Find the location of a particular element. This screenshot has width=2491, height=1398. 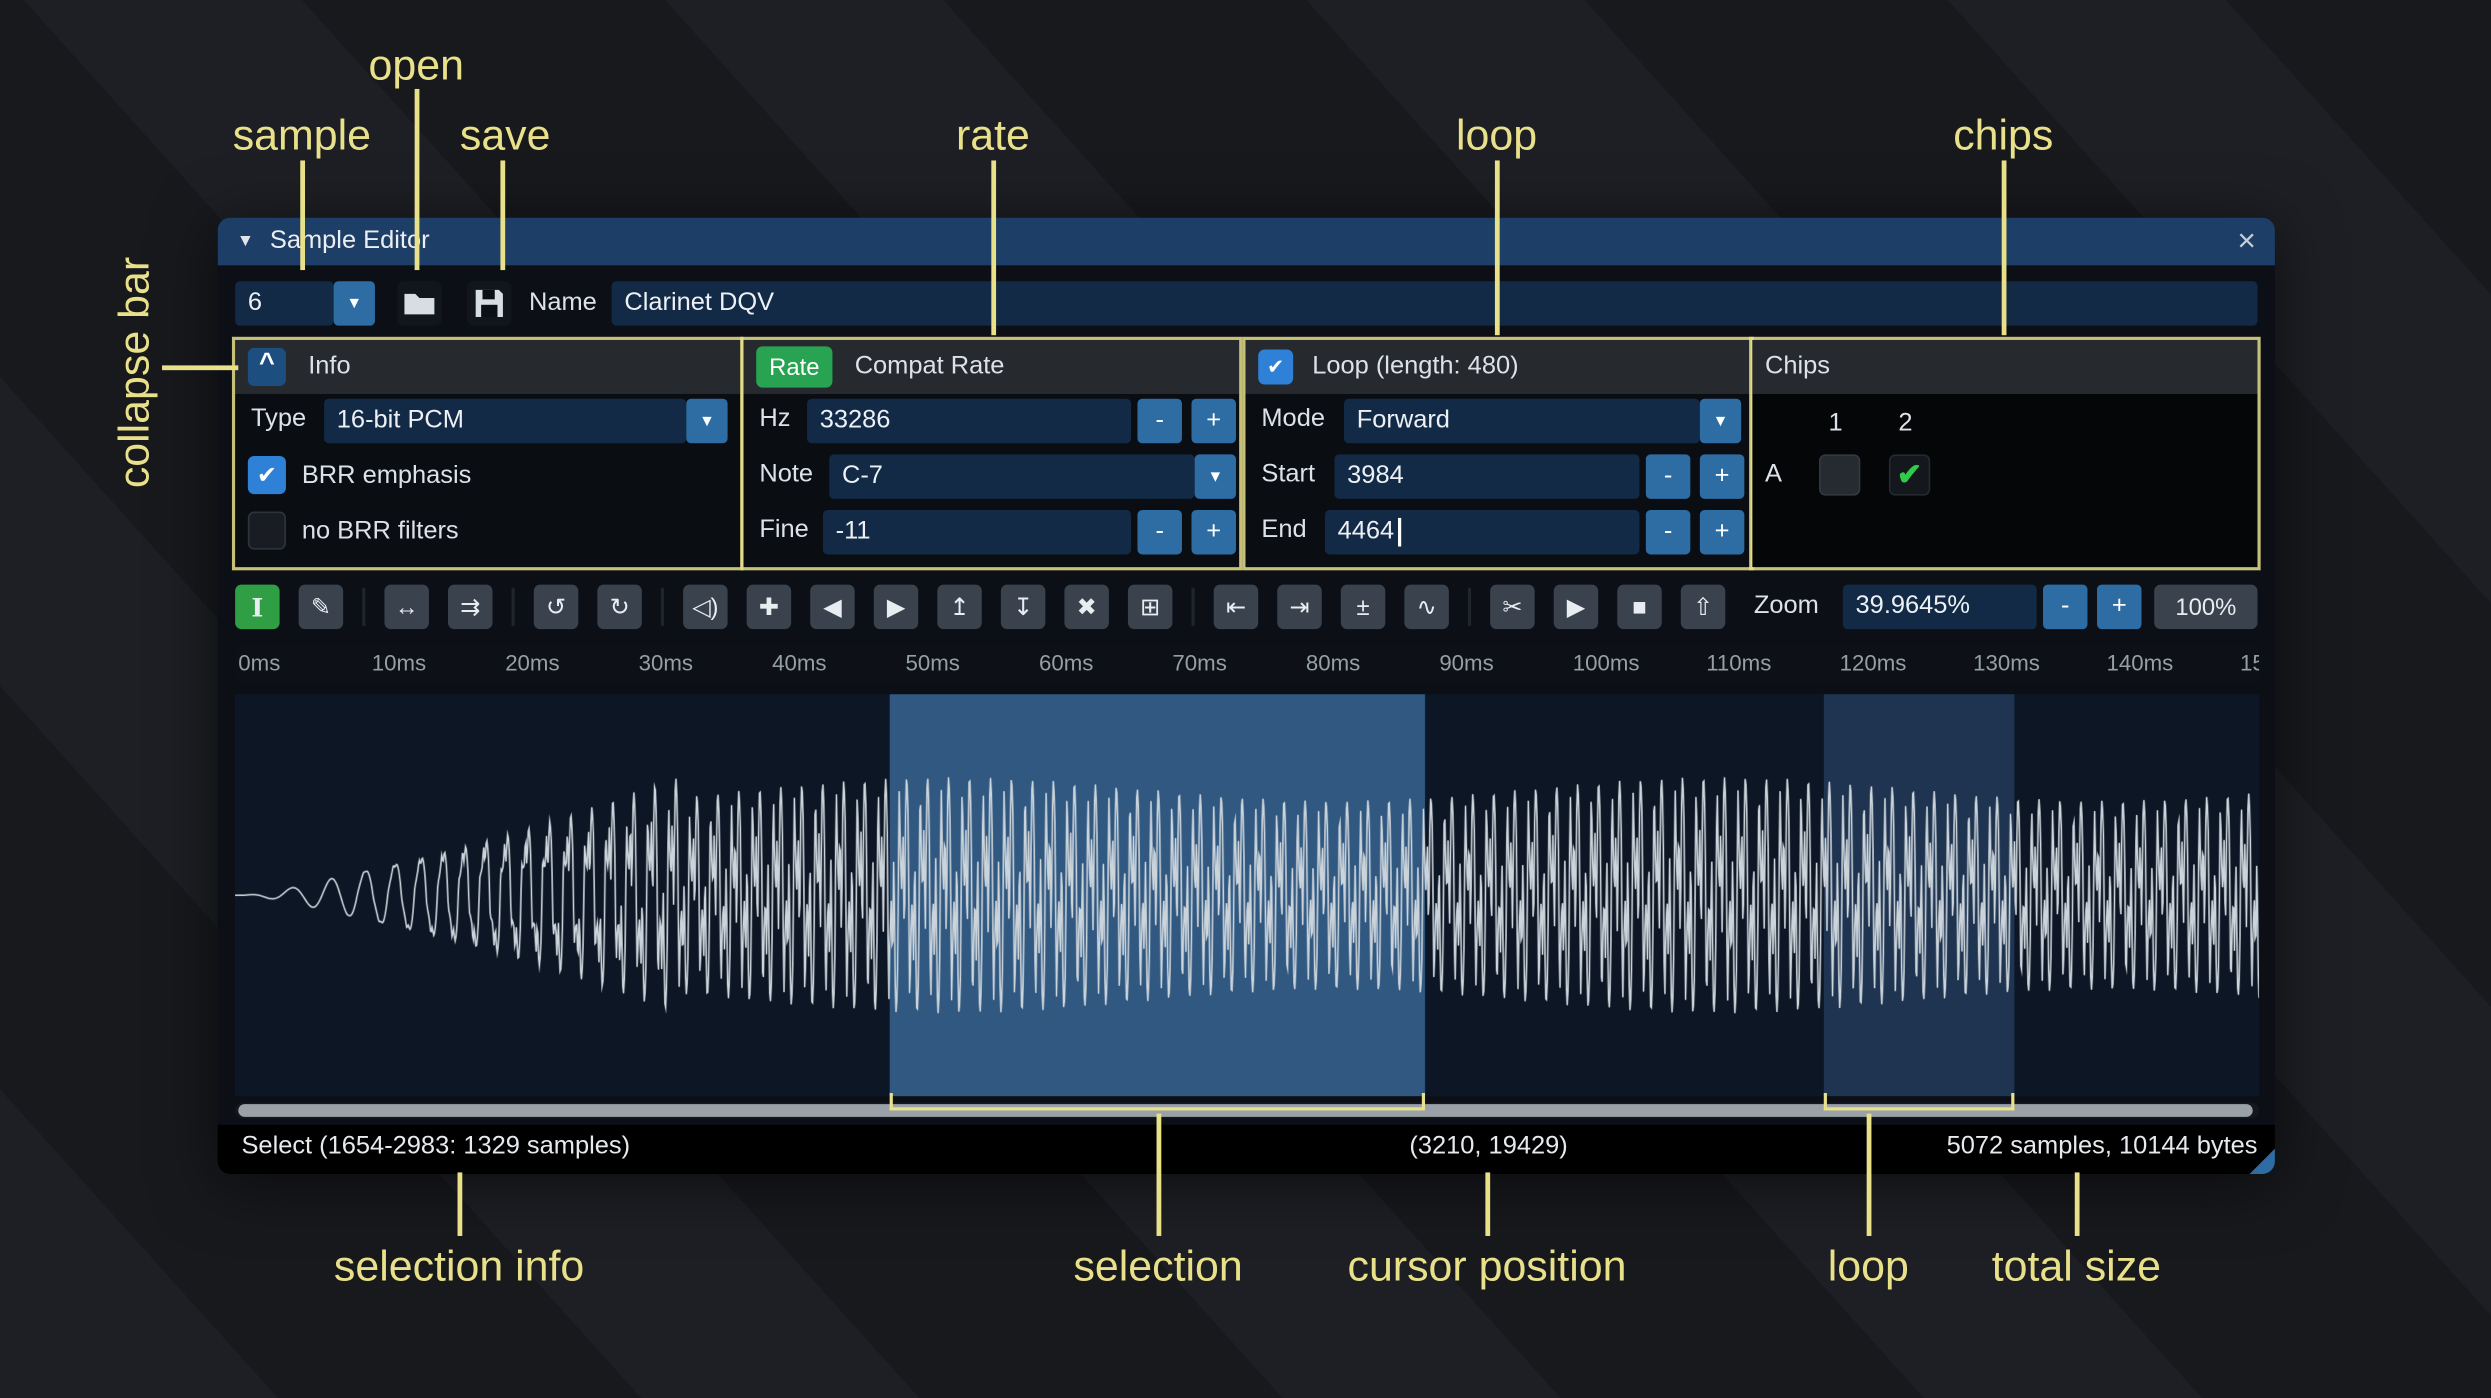

rate-panel-title: Compat Rate is located at coordinates (929, 366).